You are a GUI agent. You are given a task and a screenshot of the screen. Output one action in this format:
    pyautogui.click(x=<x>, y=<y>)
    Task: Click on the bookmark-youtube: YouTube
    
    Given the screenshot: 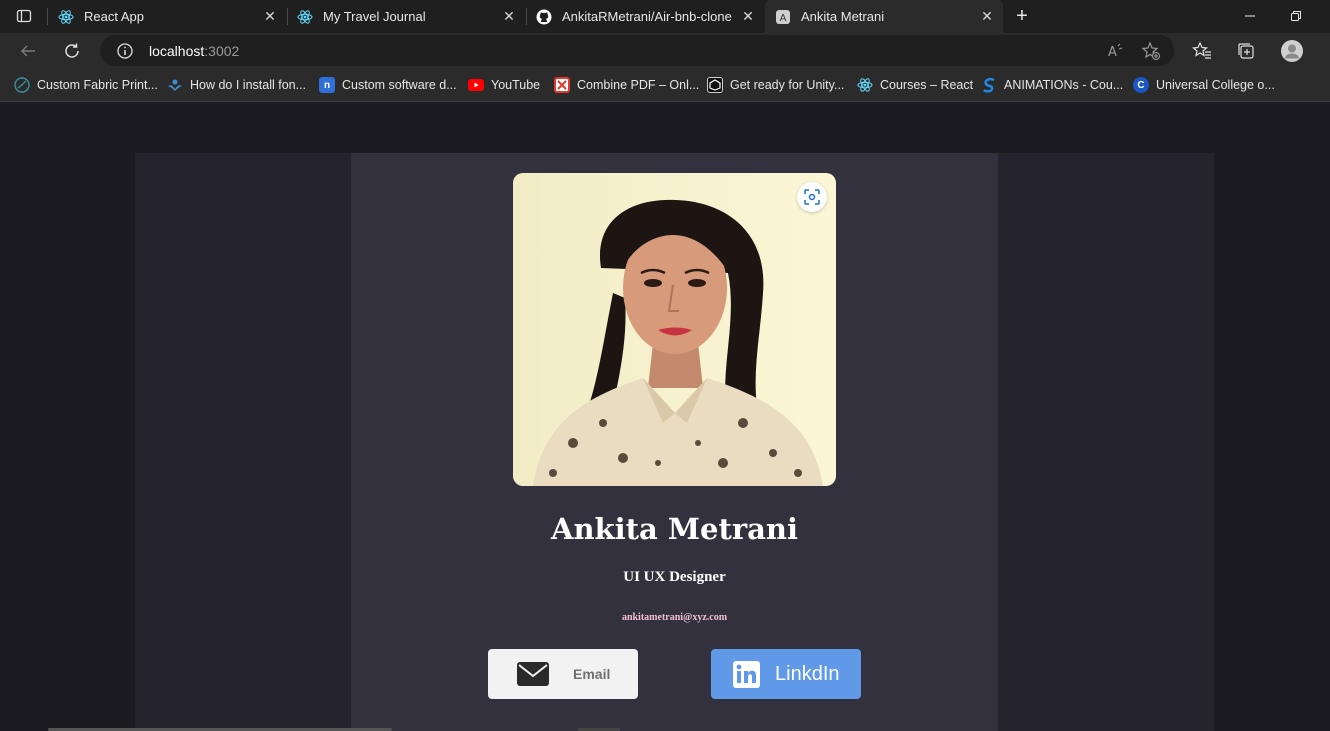 What is the action you would take?
    pyautogui.click(x=504, y=85)
    